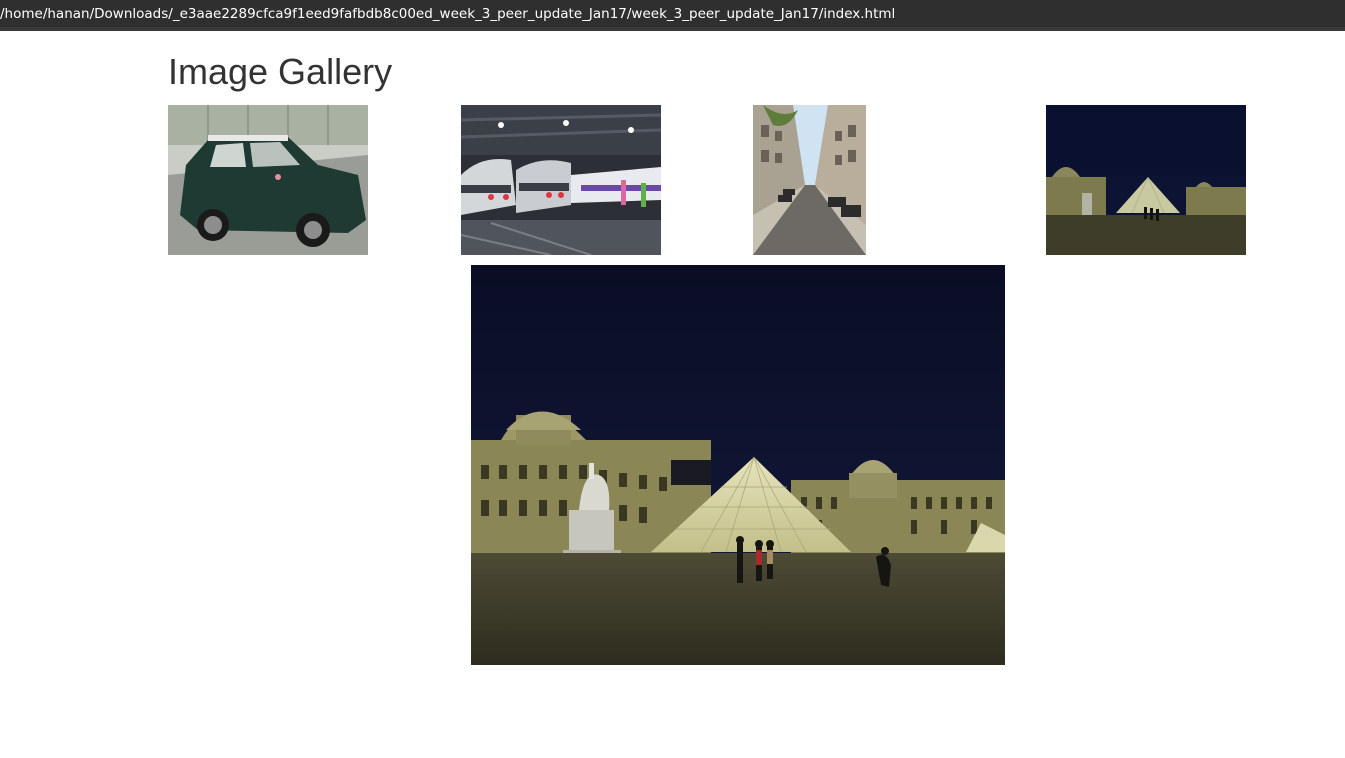 This screenshot has height=758, width=1345. What do you see at coordinates (280, 71) in the screenshot?
I see `page-title: Image Gallery` at bounding box center [280, 71].